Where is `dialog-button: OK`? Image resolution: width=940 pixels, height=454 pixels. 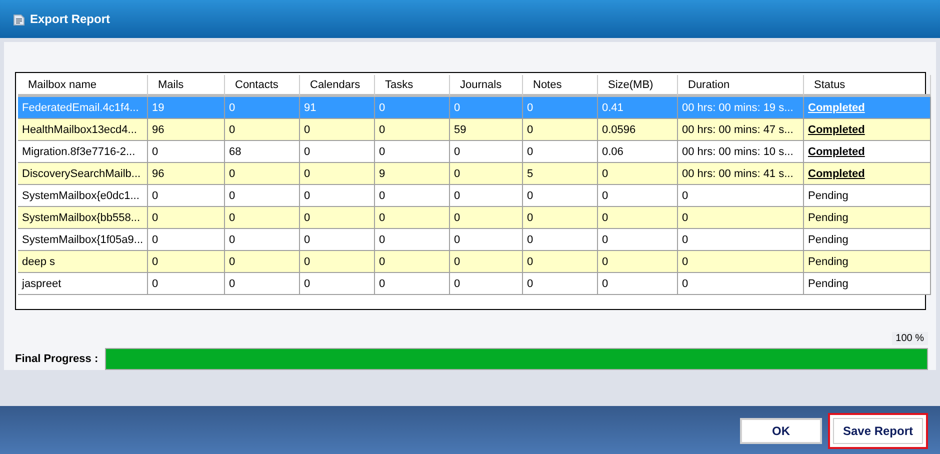
dialog-button: OK is located at coordinates (781, 431).